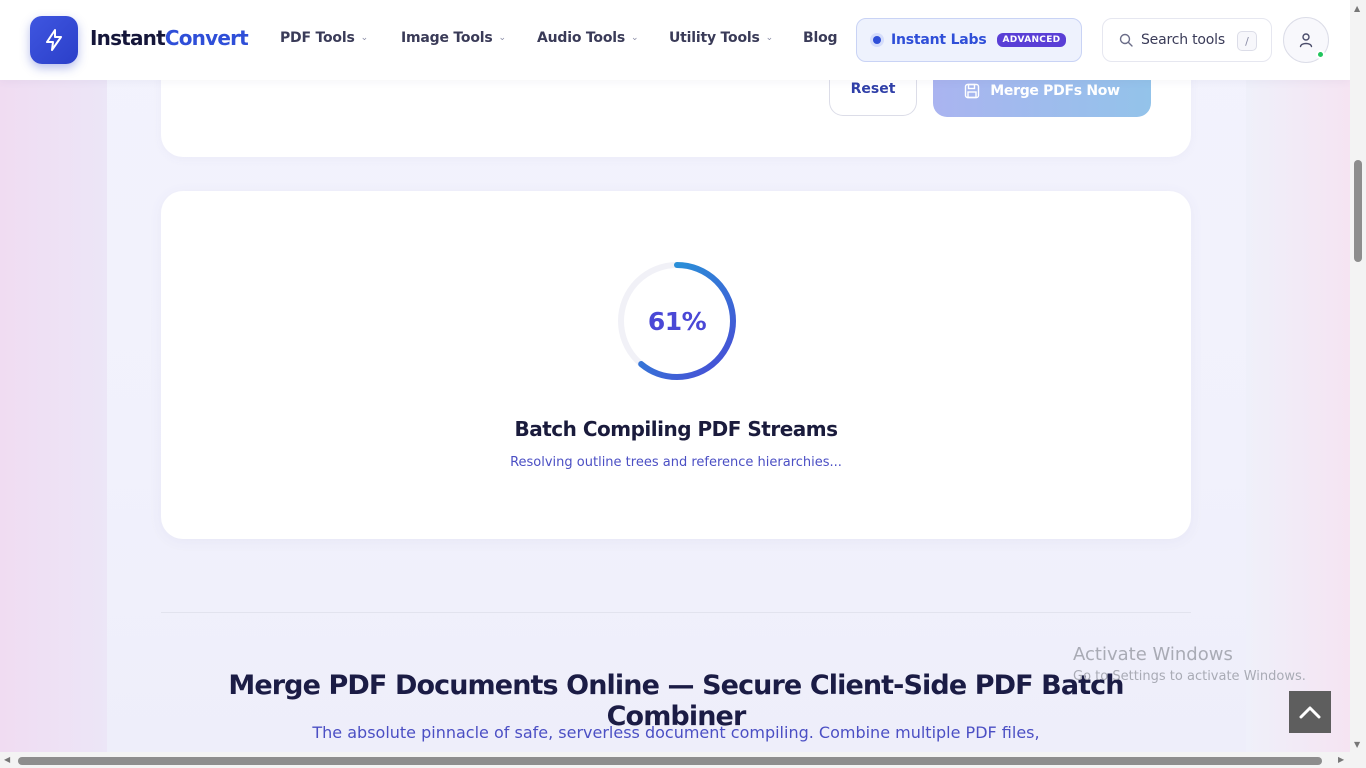 The image size is (1366, 768). What do you see at coordinates (1341, 759) in the screenshot?
I see `scroll-right-arrow-icon: ▶` at bounding box center [1341, 759].